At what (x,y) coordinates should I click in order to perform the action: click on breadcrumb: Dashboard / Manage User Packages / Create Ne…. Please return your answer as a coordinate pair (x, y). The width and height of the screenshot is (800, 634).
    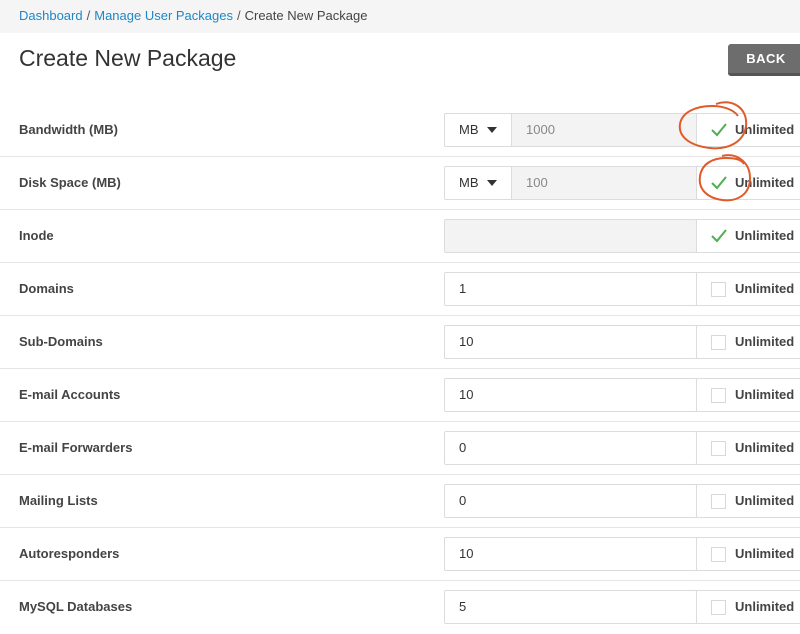
    Looking at the image, I should click on (400, 16).